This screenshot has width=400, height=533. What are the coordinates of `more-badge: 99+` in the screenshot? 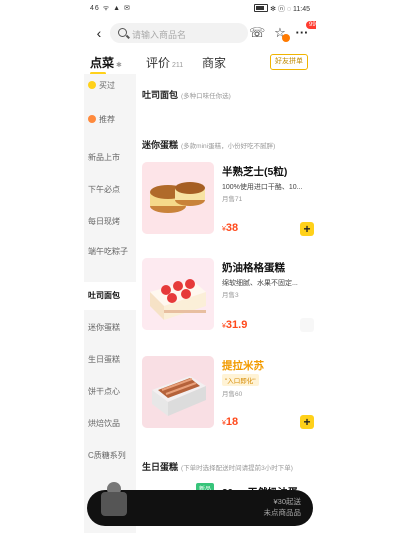 It's located at (311, 25).